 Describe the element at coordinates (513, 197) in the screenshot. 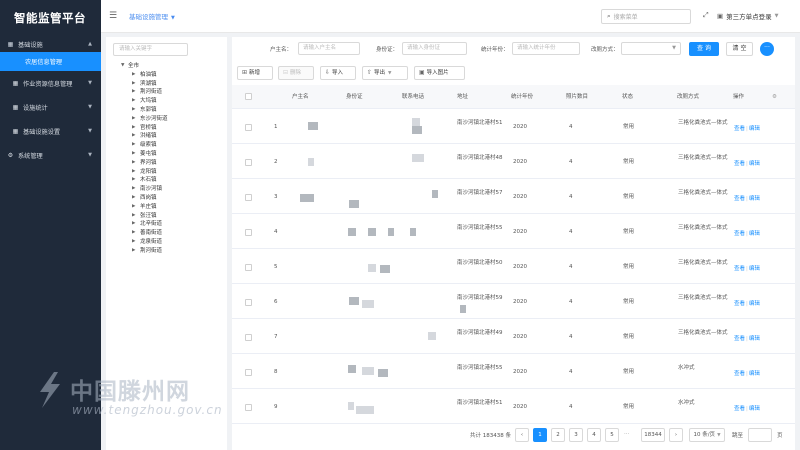

I see `table-row: 3 南沙河镇北港村57 2020 4 常用 三格化粪池式—体式 查看|编辑` at that location.